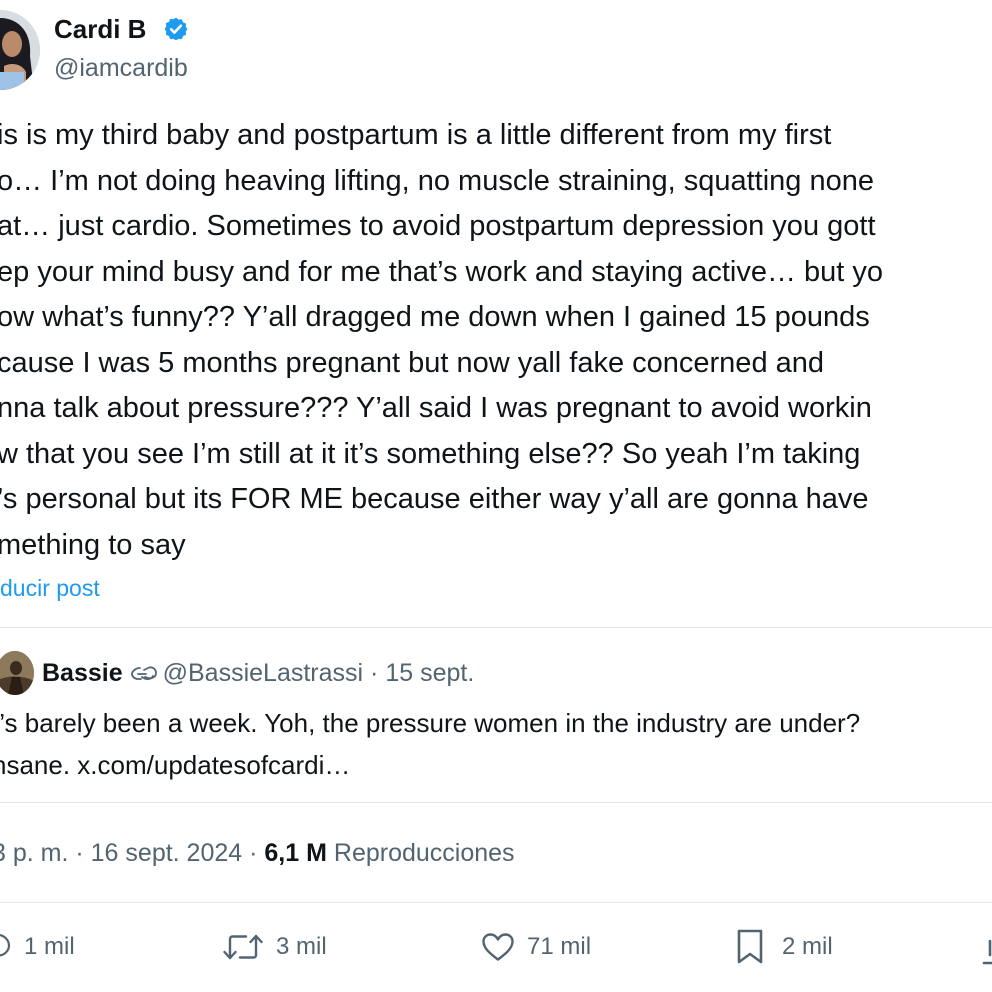  Describe the element at coordinates (121, 68) in the screenshot. I see `author-handle: @iamcardib` at that location.